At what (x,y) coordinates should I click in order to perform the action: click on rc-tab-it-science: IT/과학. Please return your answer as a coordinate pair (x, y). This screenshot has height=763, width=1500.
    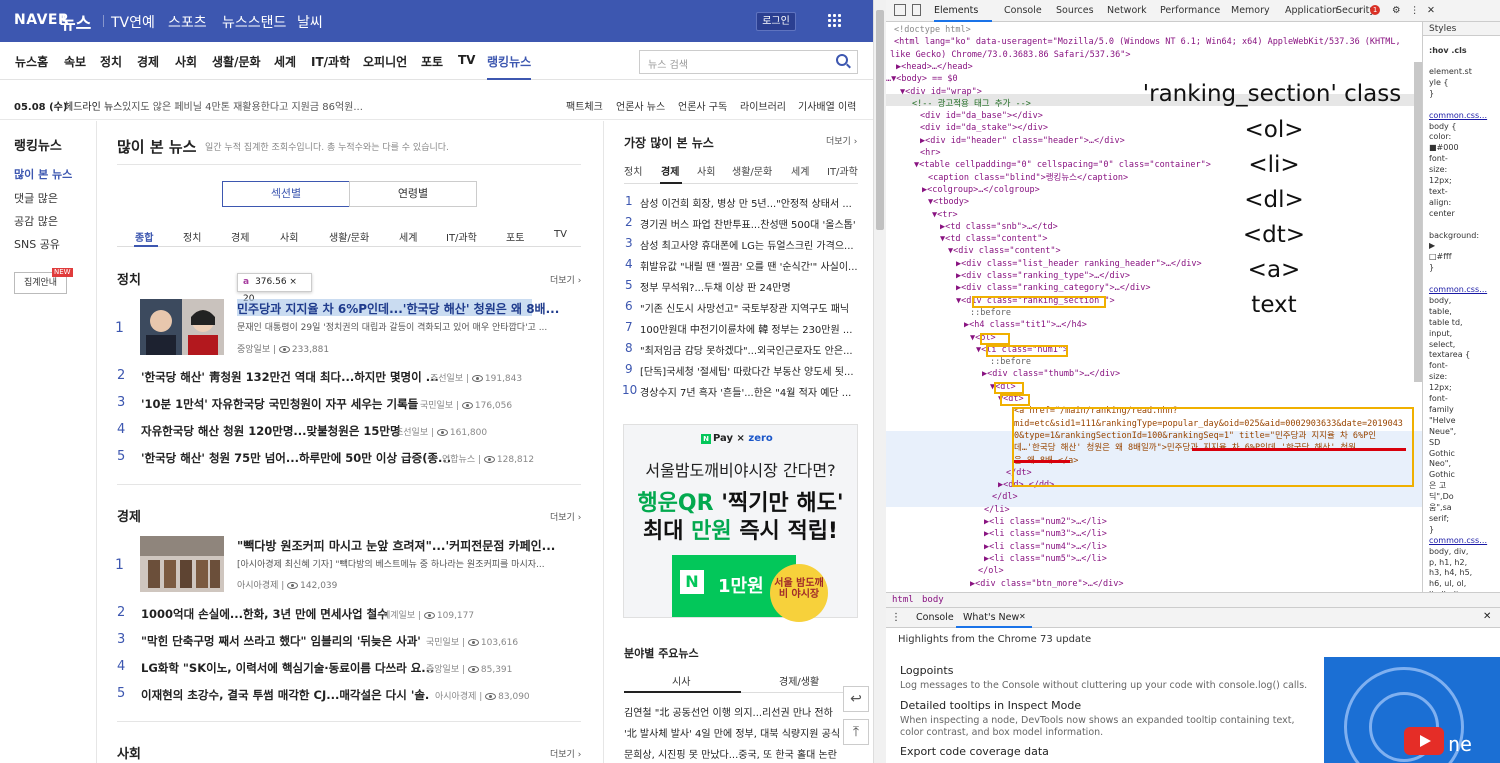
    Looking at the image, I should click on (842, 170).